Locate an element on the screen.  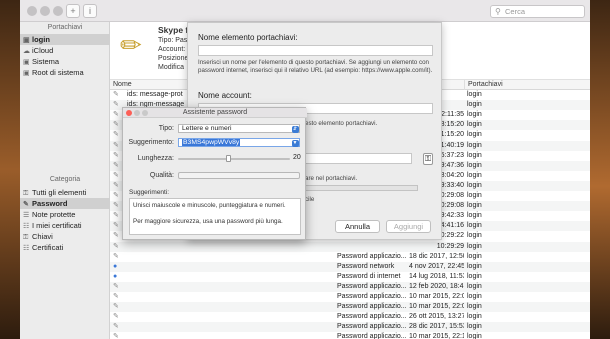
account-help: esto elemento portachiavi. is located at coordinates (341, 123).